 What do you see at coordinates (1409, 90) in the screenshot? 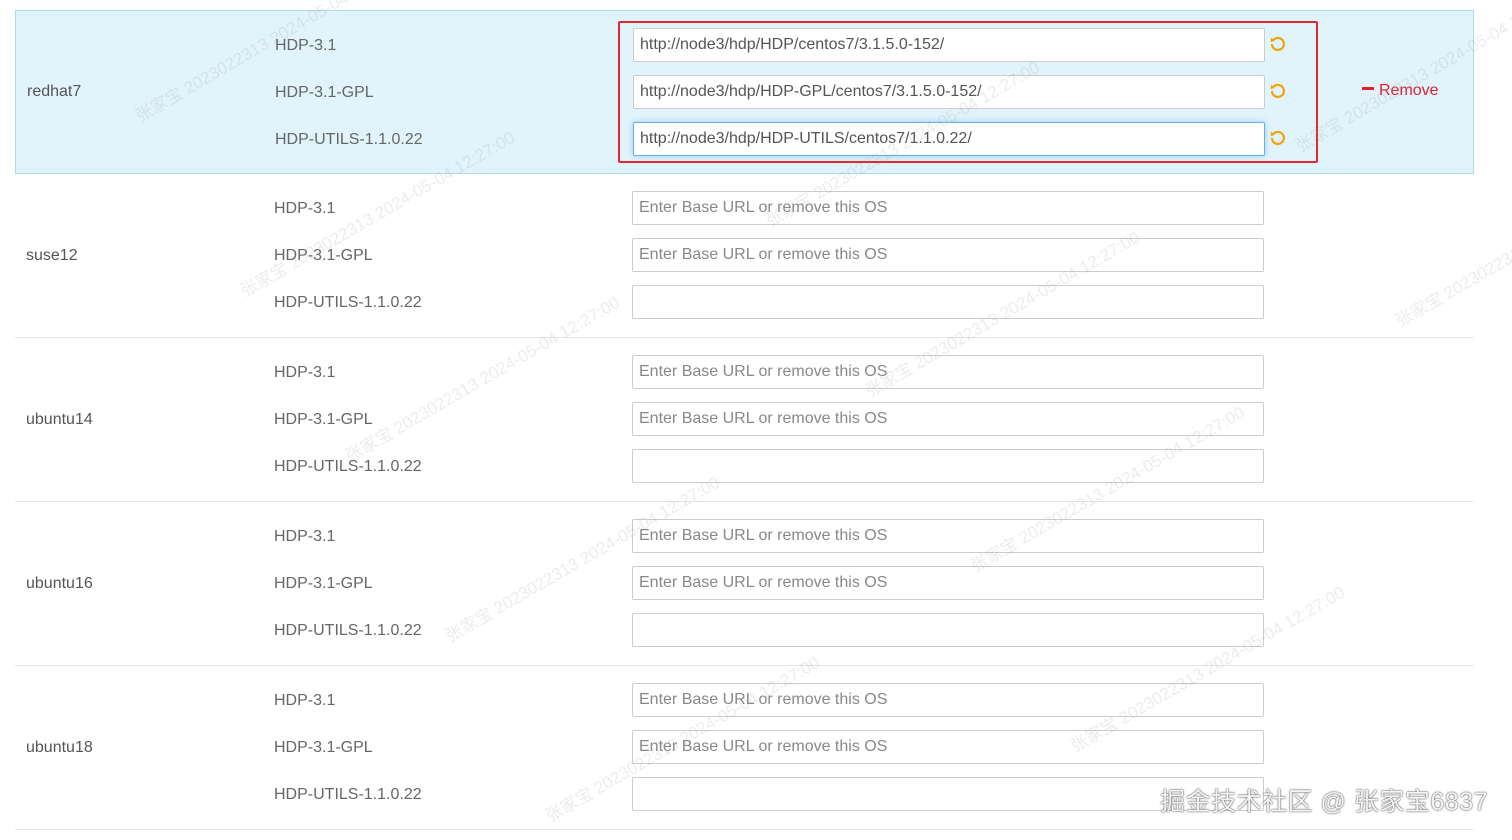
I see `remove-label: Remove` at bounding box center [1409, 90].